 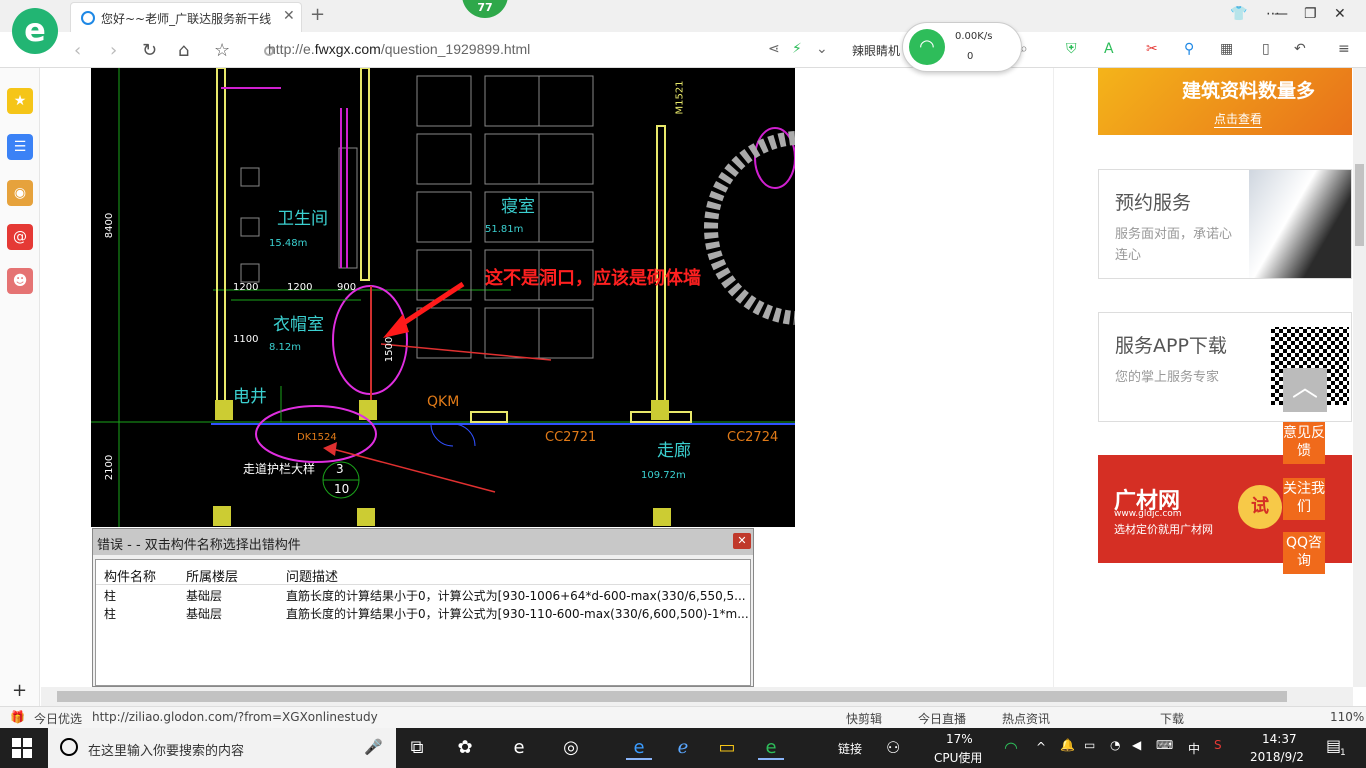 I want to click on magnifier-icon: ⚲, so click(x=1189, y=49).